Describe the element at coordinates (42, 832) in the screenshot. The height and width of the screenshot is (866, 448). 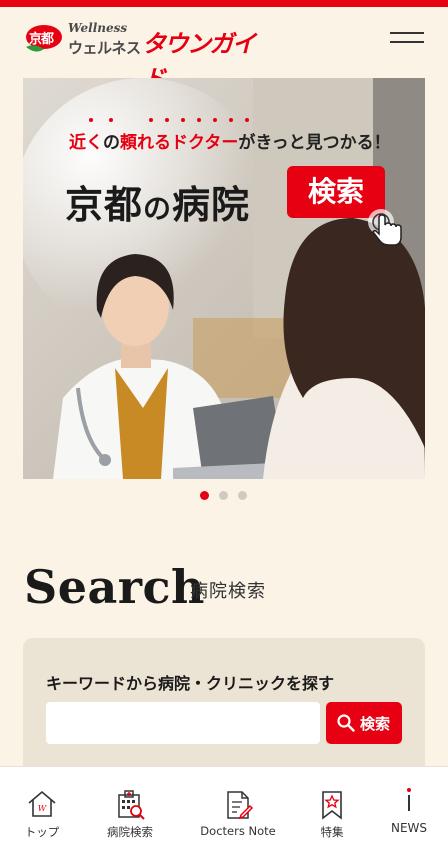
I see `nav-label-top: トップ` at that location.